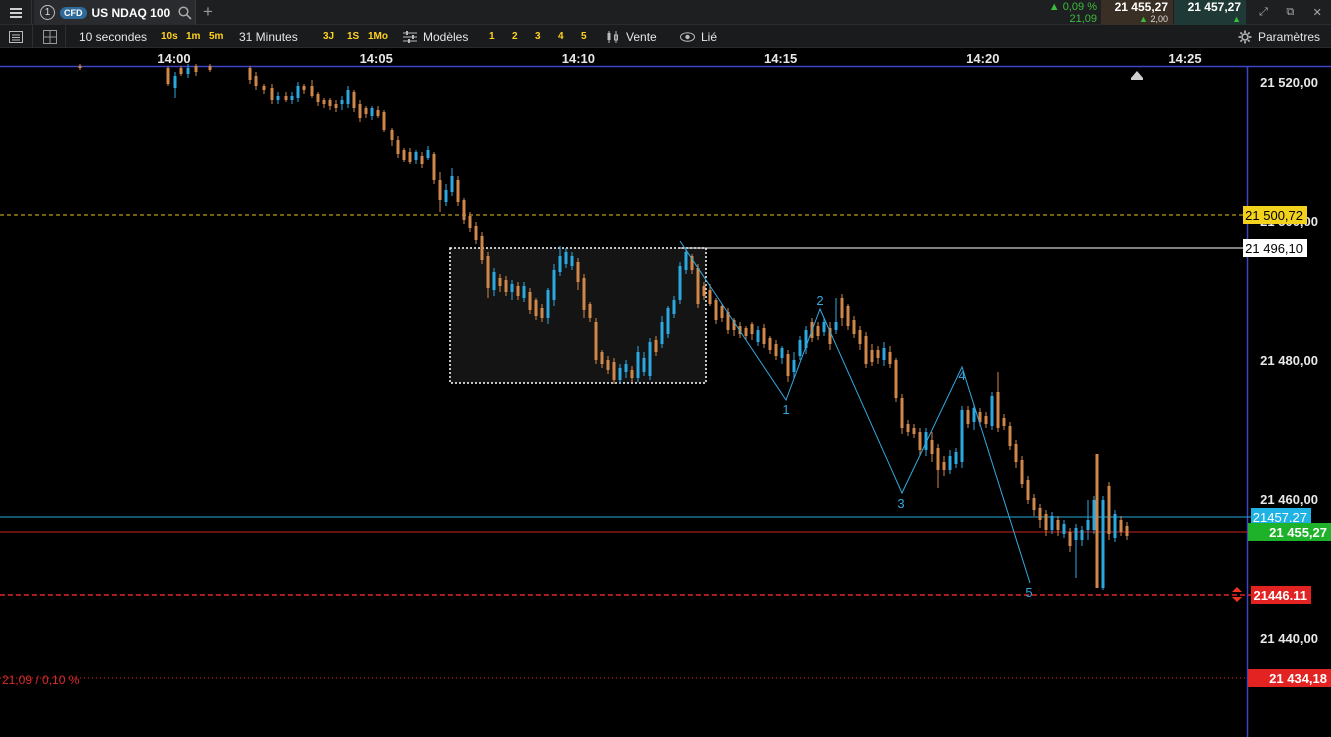 Image resolution: width=1331 pixels, height=737 pixels. I want to click on price-level-label: 21446.11, so click(1280, 595).